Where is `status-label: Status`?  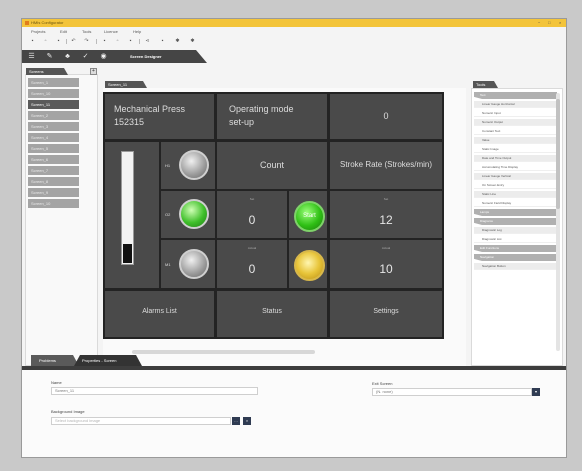
status-label: Status is located at coordinates (272, 311).